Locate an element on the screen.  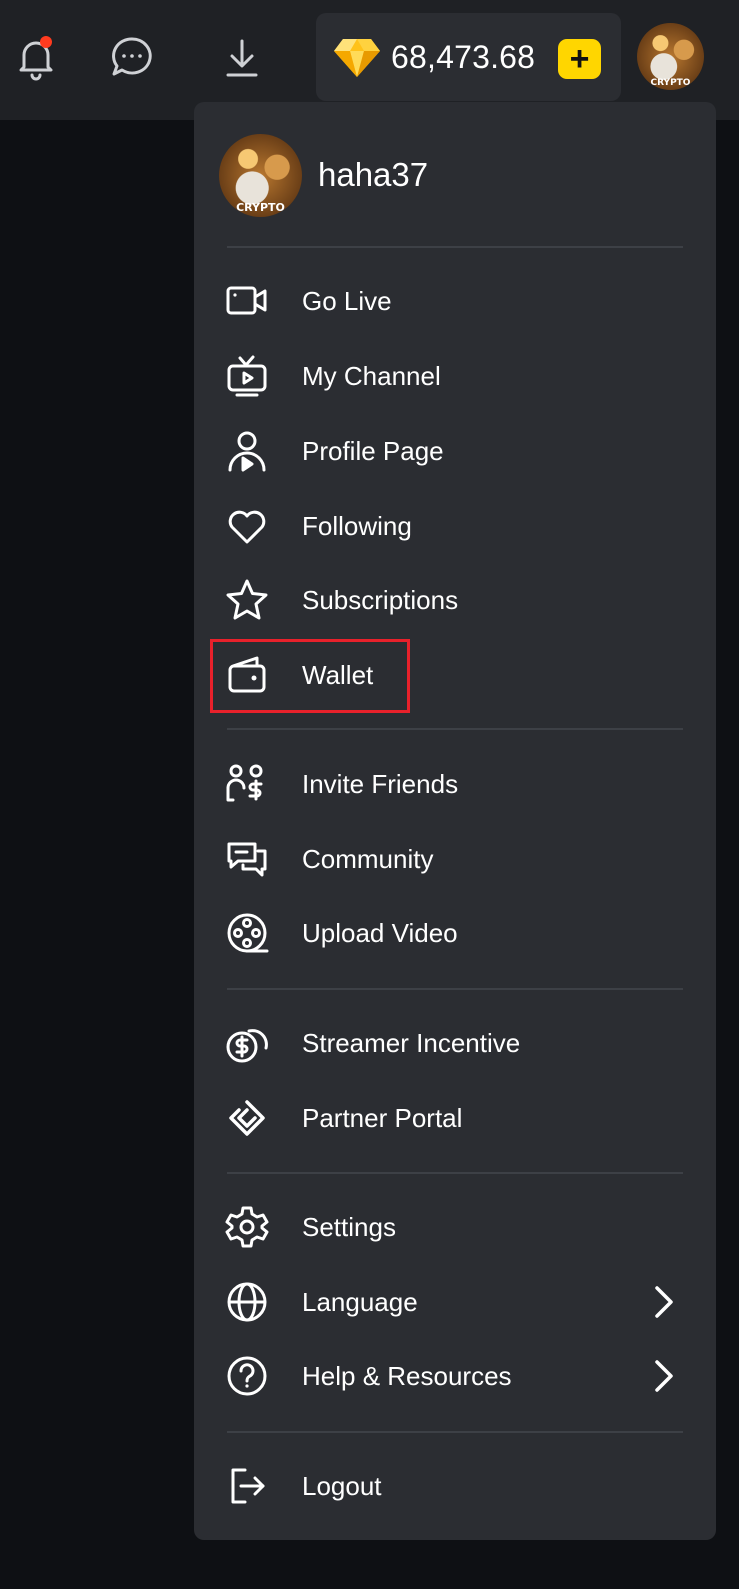
film-reel-icon is located at coordinates (247, 933).